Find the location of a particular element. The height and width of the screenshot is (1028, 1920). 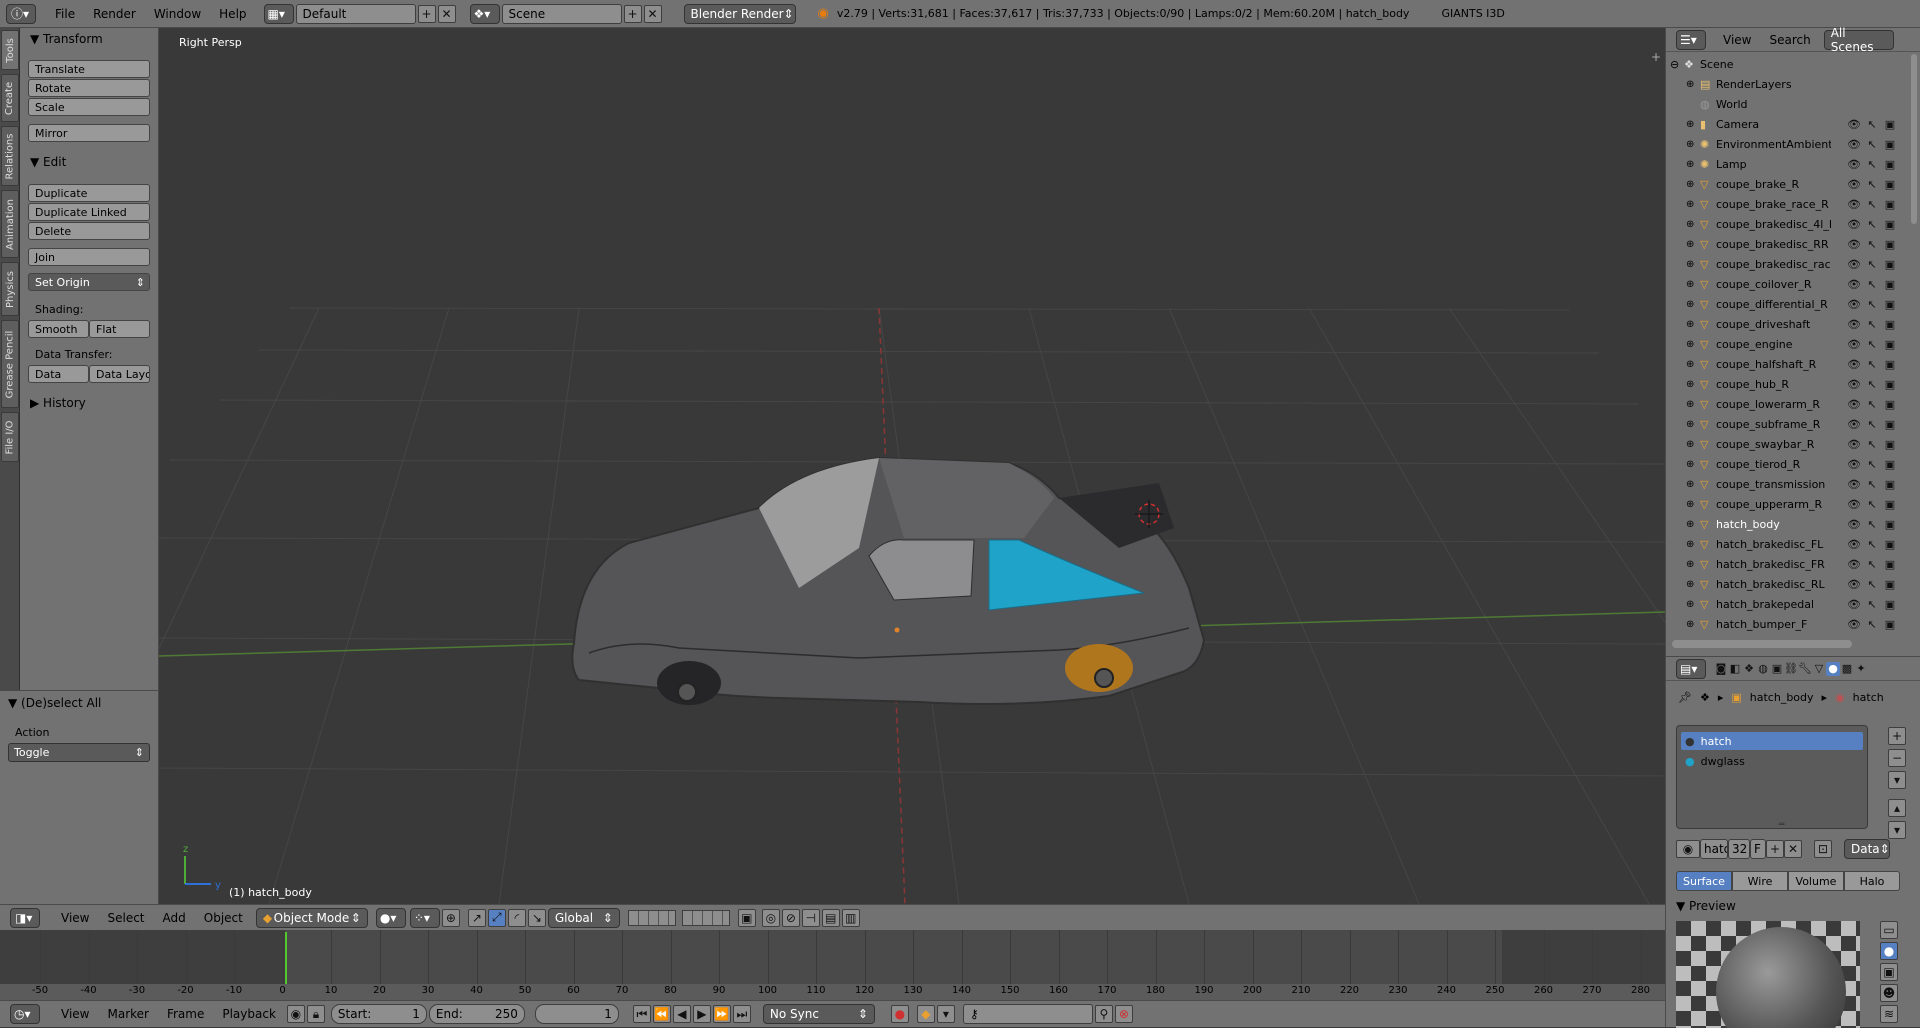

flat-button: Flat is located at coordinates (119, 329).